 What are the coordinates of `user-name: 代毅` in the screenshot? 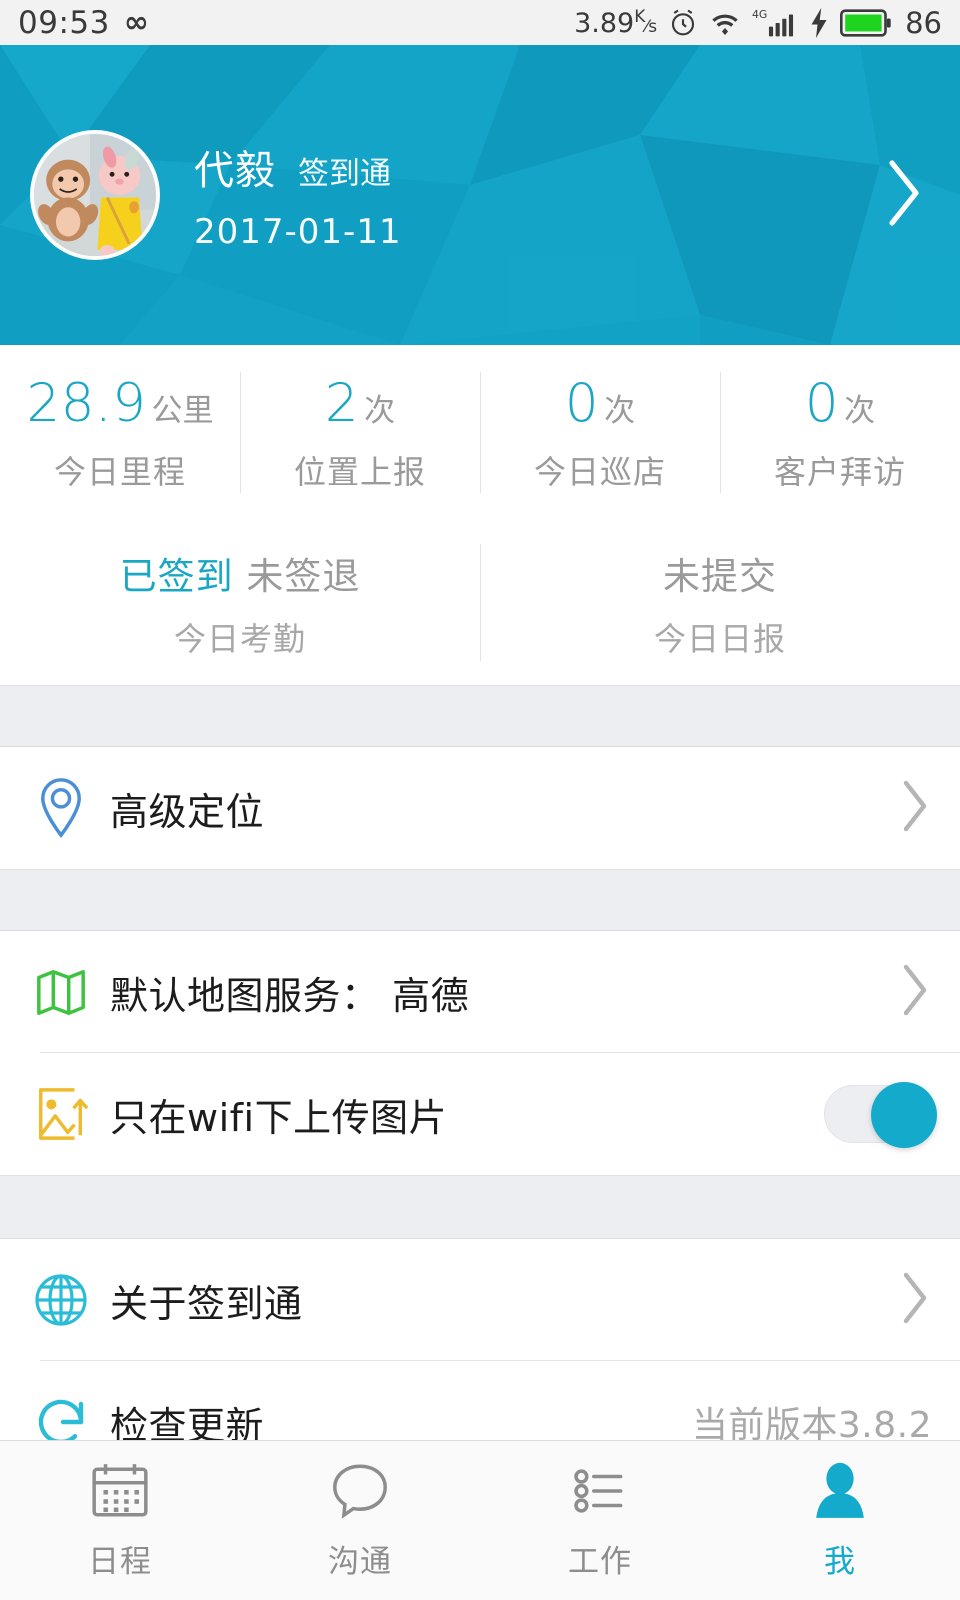 It's located at (235, 171).